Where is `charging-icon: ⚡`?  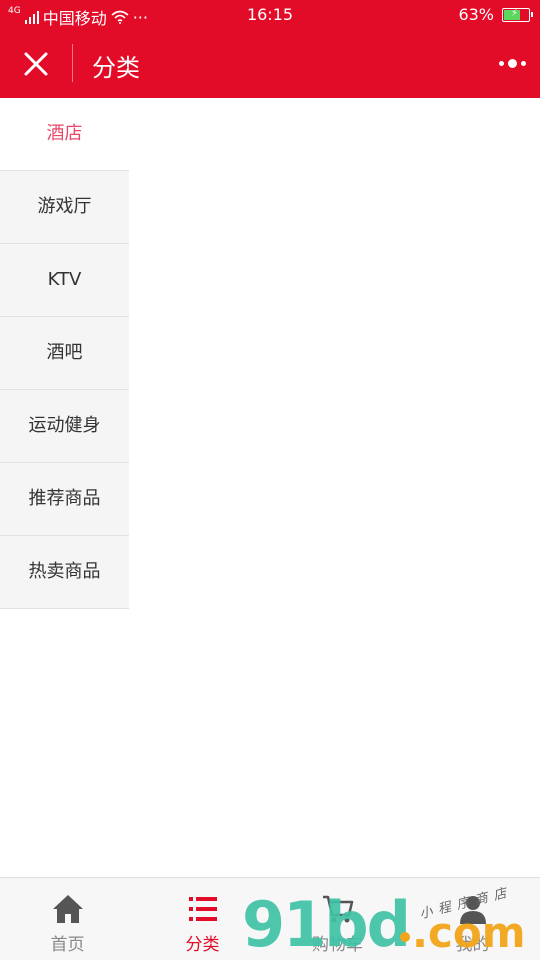
charging-icon: ⚡ is located at coordinates (515, 13).